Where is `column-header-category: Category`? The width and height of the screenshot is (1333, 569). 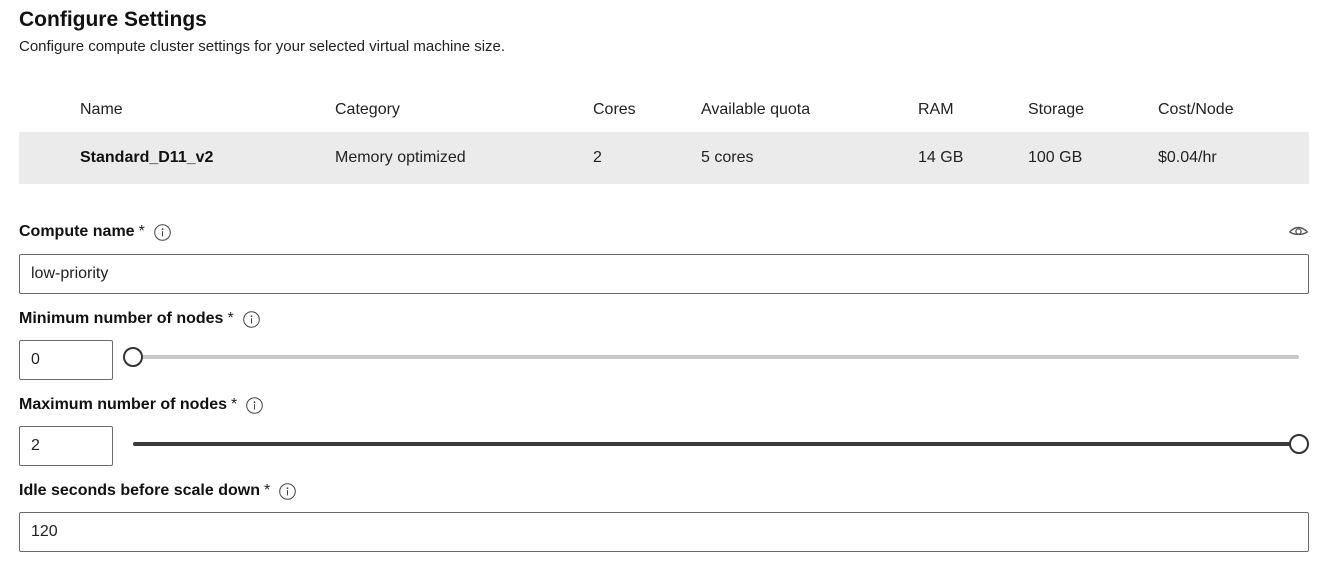
column-header-category: Category is located at coordinates (367, 109).